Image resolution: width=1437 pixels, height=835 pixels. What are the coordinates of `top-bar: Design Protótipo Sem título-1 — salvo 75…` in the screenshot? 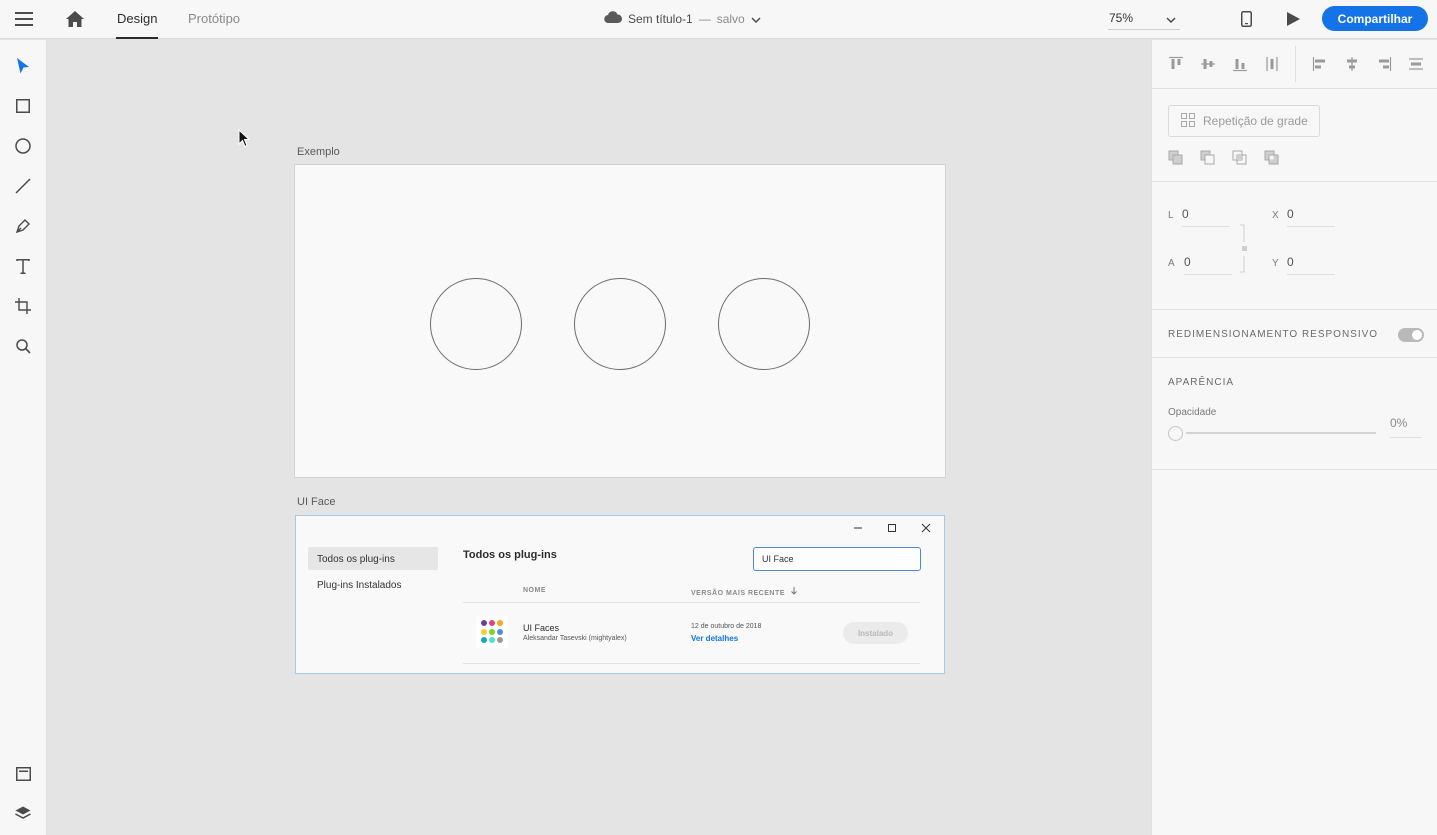 It's located at (718, 19).